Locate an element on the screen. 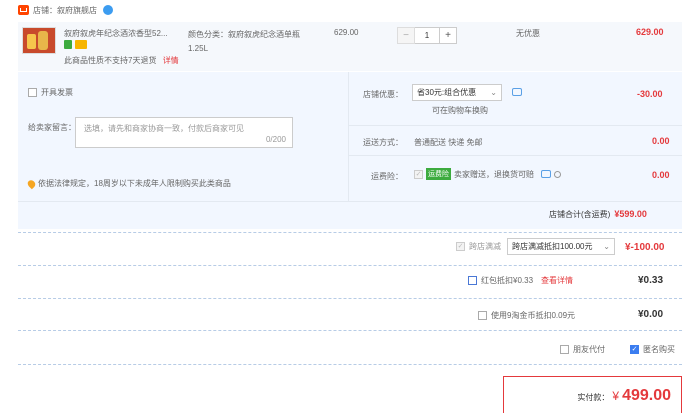  store-discount-amount: -30.00 is located at coordinates (650, 94).